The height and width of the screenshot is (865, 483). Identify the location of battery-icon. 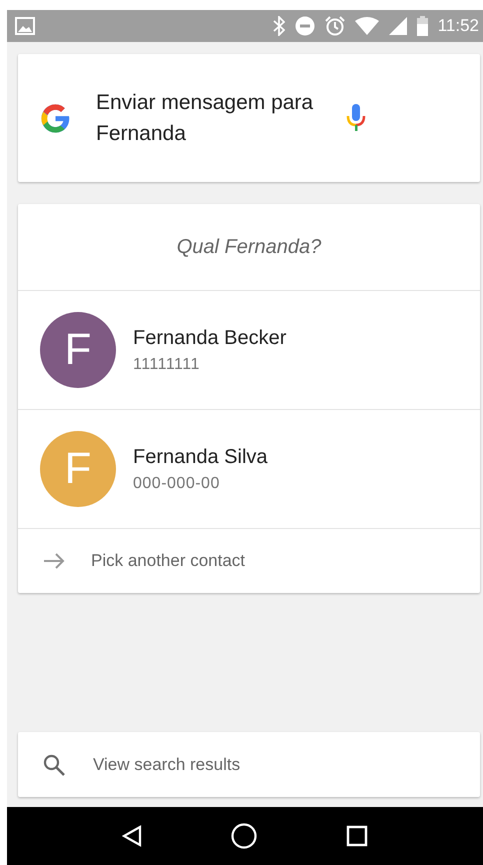
(422, 26).